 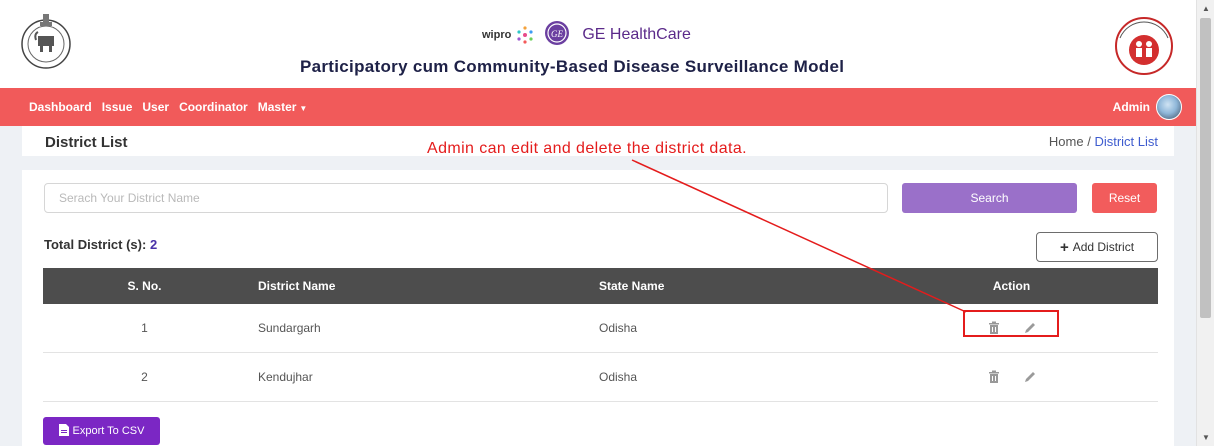 What do you see at coordinates (297, 286) in the screenshot?
I see `column-header-district: District Name` at bounding box center [297, 286].